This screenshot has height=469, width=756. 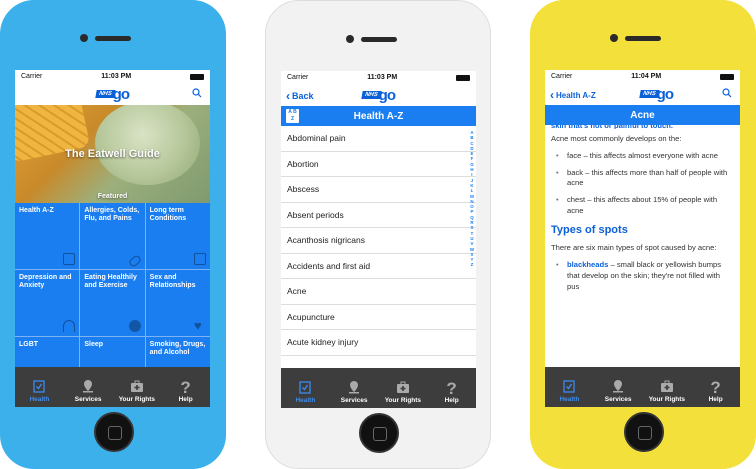 I want to click on back-button: ‹ Health A-Z, so click(x=573, y=95).